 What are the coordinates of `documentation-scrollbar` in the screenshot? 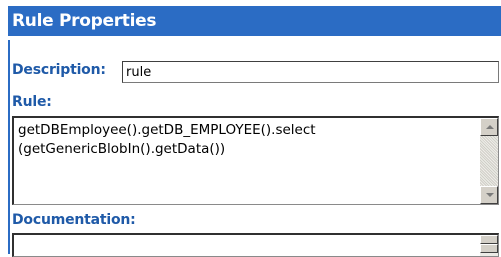 It's located at (489, 245).